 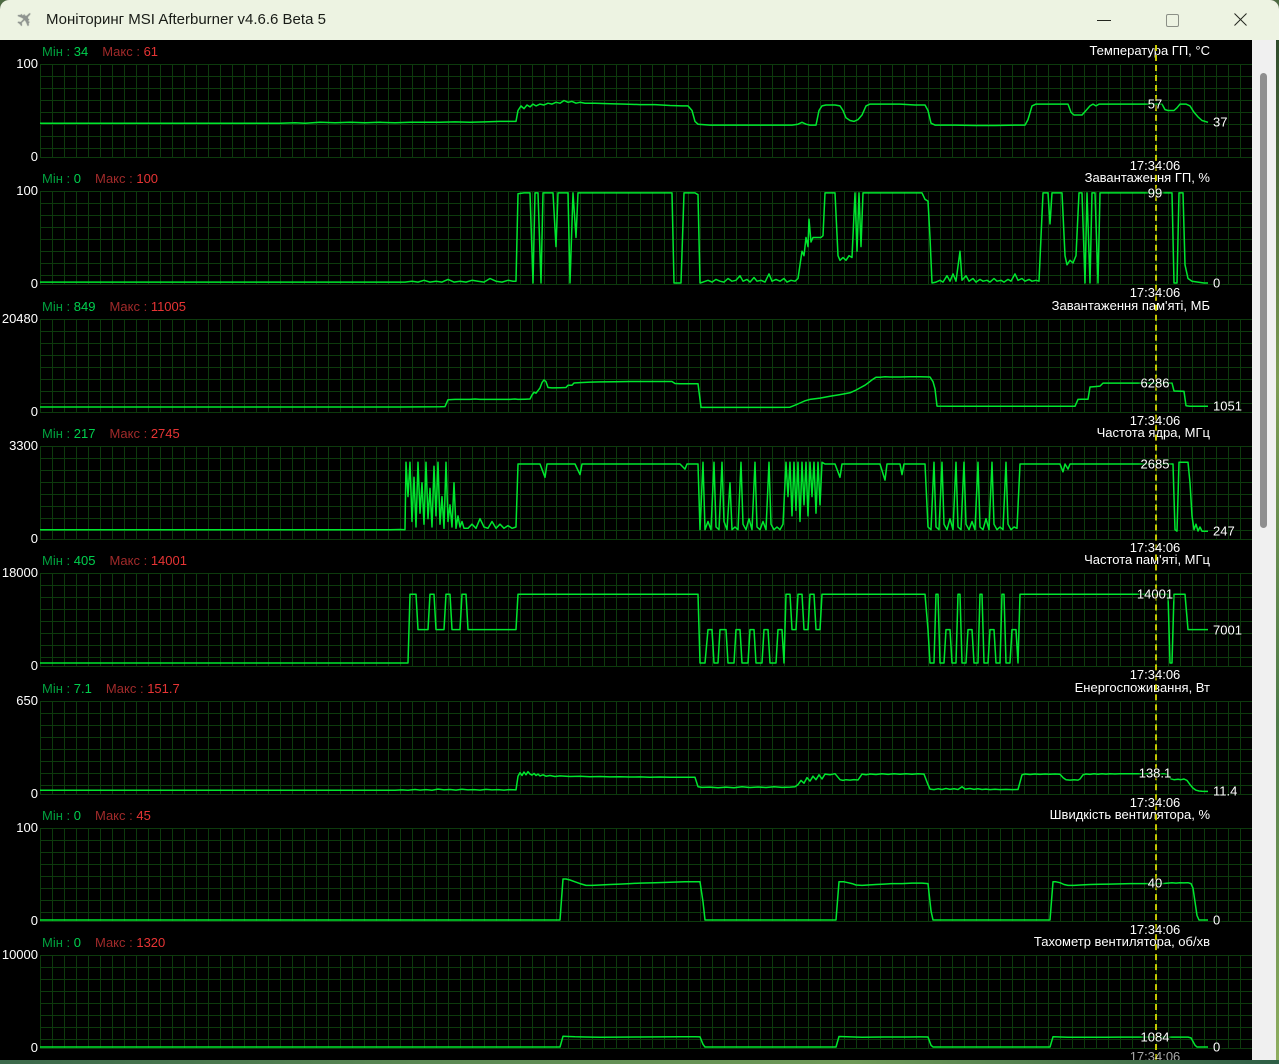 What do you see at coordinates (1155, 594) in the screenshot?
I see `cursor-value-label: 14001` at bounding box center [1155, 594].